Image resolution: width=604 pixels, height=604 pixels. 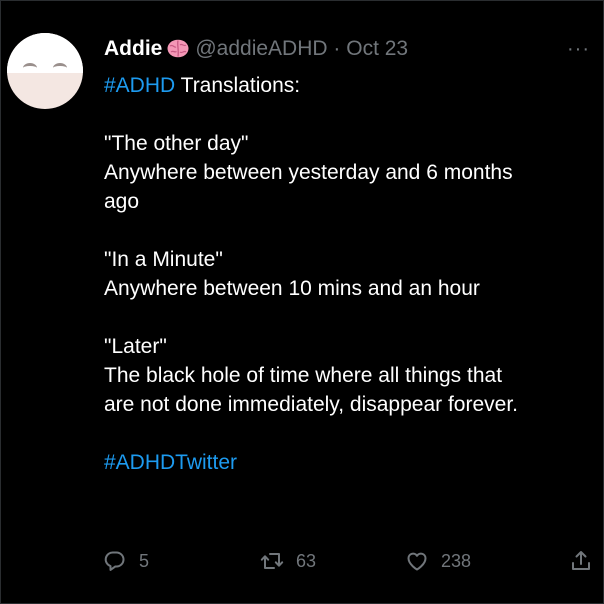 What do you see at coordinates (114, 561) in the screenshot?
I see `reply-icon` at bounding box center [114, 561].